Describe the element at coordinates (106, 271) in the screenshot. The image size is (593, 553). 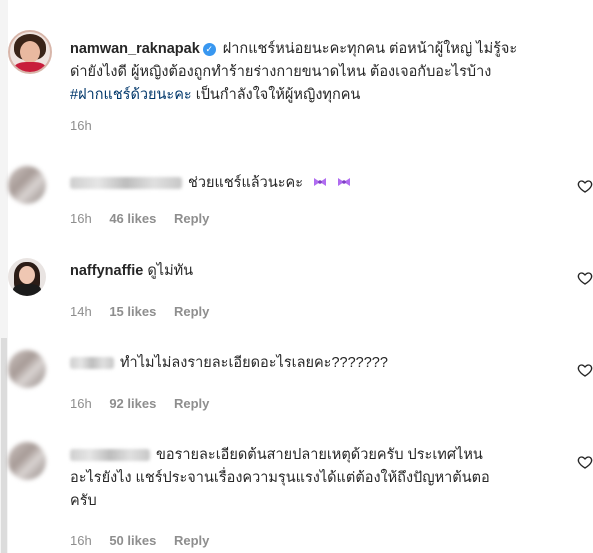
I see `comment-username: naffynaffie` at that location.